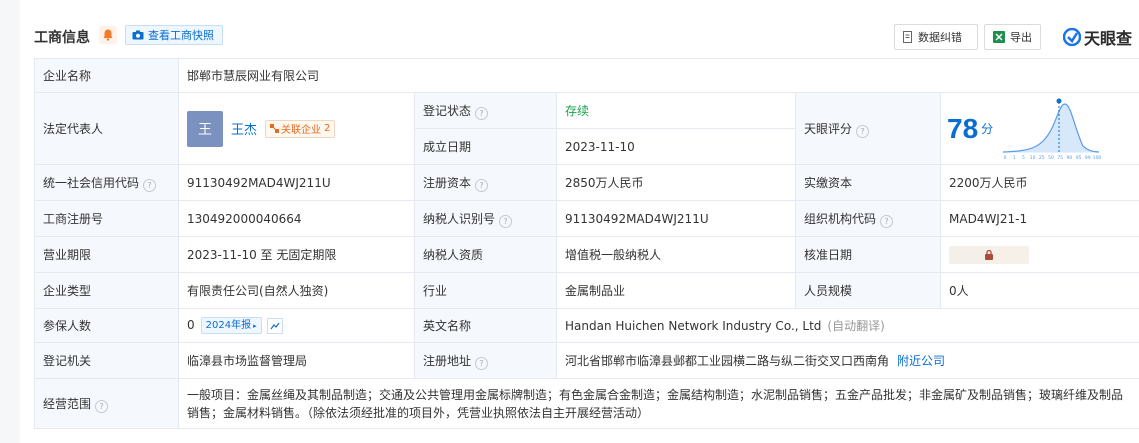 The height and width of the screenshot is (443, 1139). Describe the element at coordinates (868, 290) in the screenshot. I see `staff-label: 人员规模` at that location.